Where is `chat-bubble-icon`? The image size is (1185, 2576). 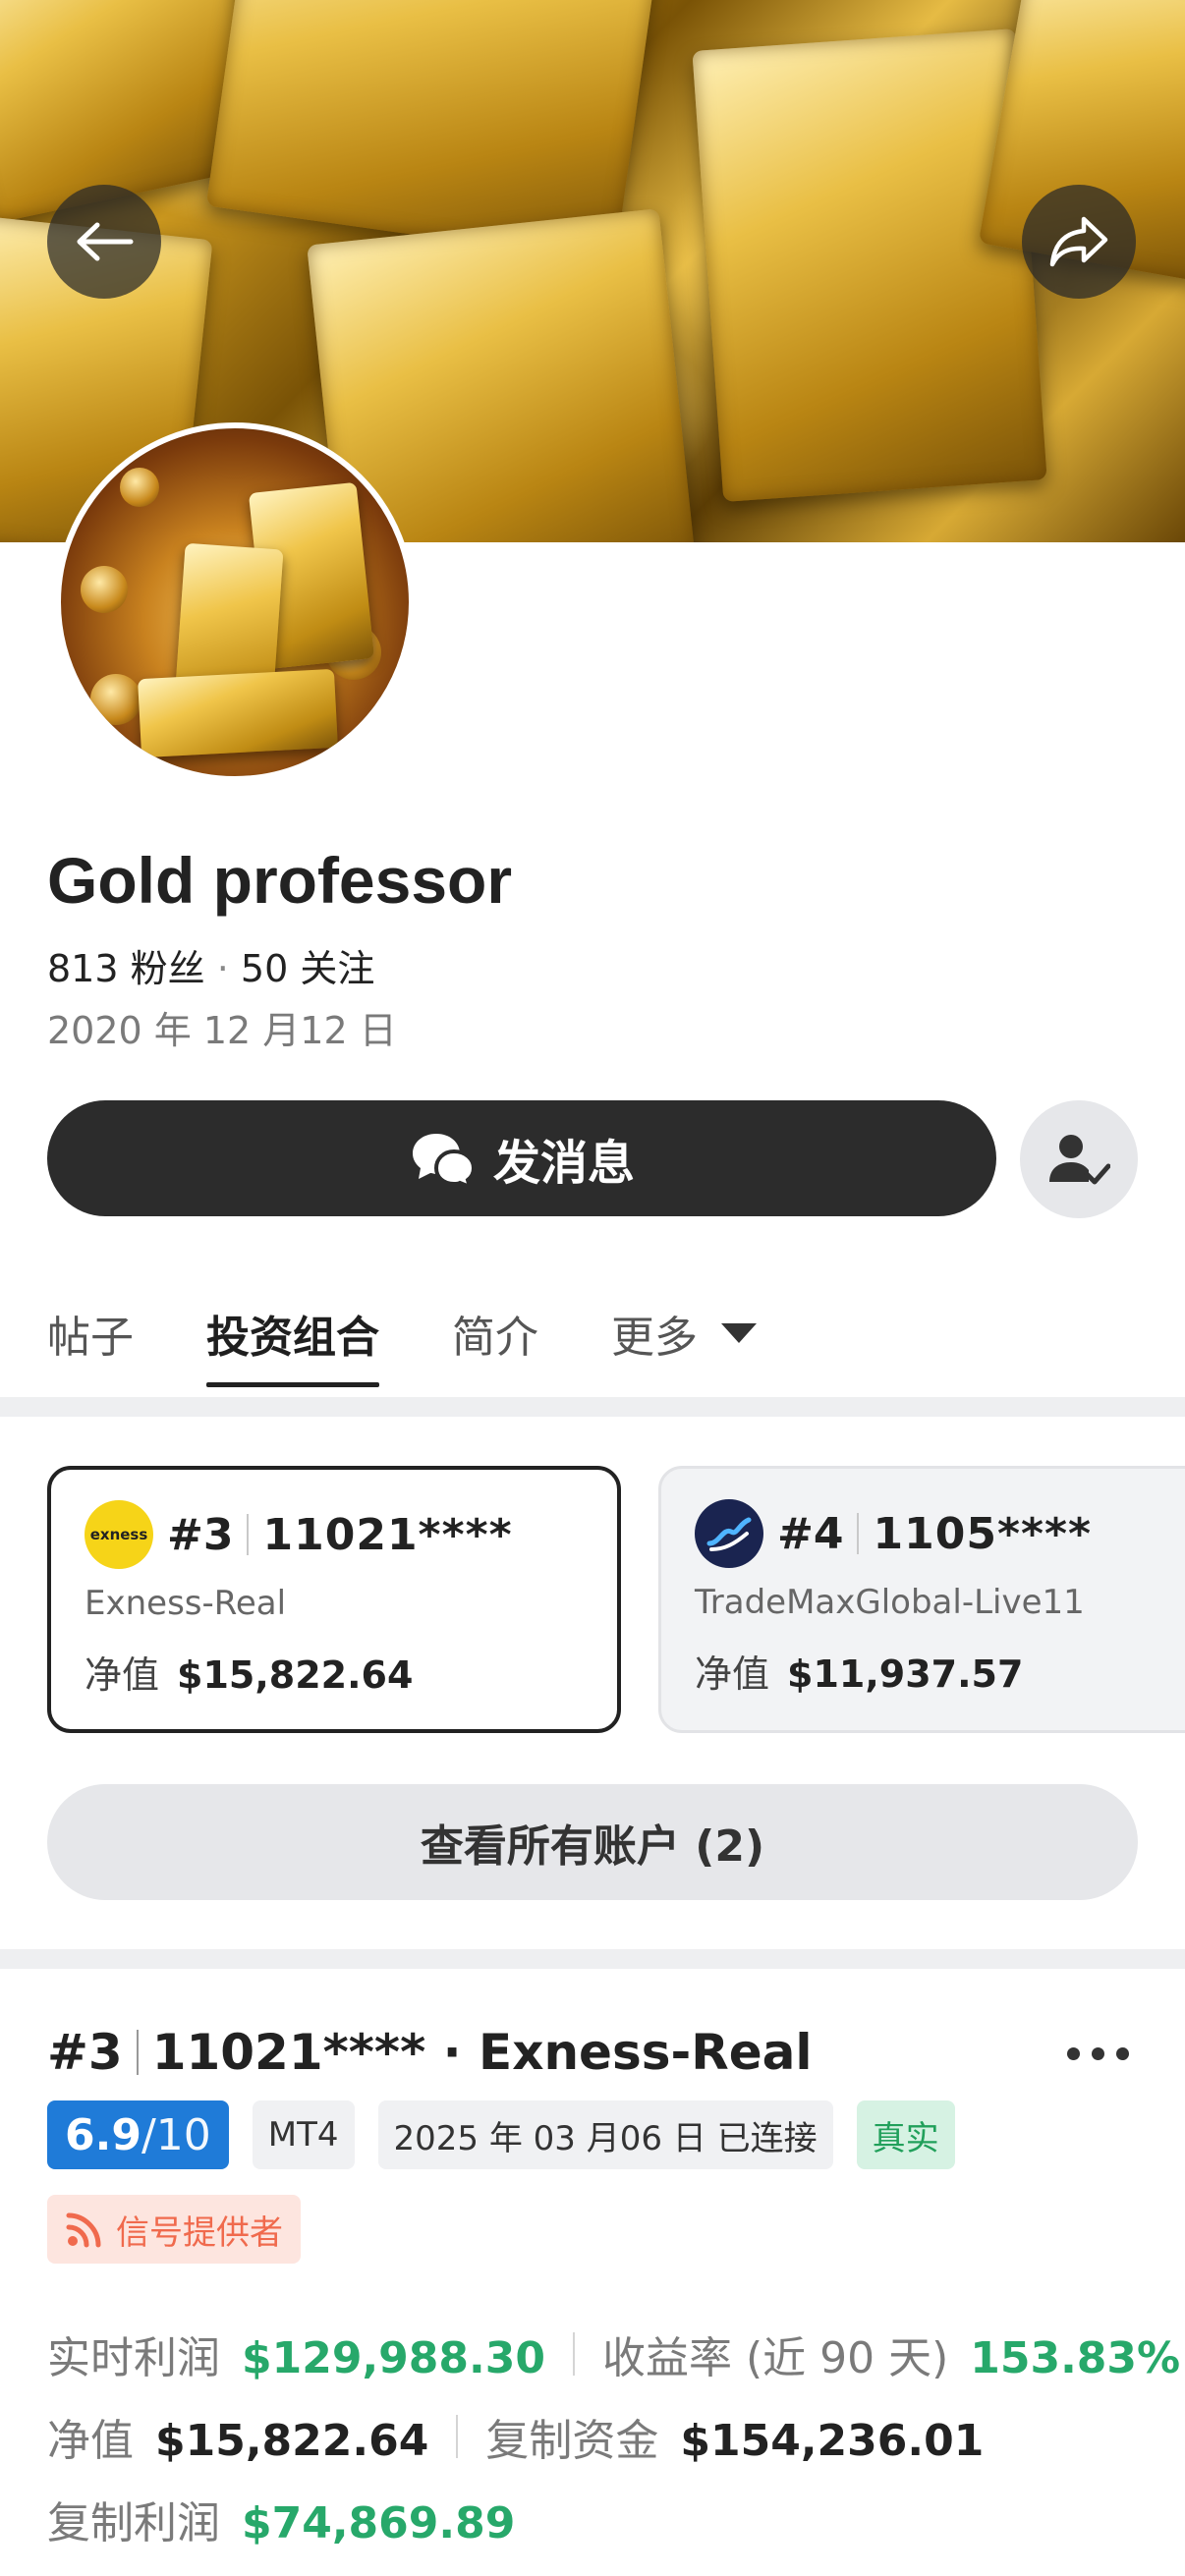 chat-bubble-icon is located at coordinates (444, 1160).